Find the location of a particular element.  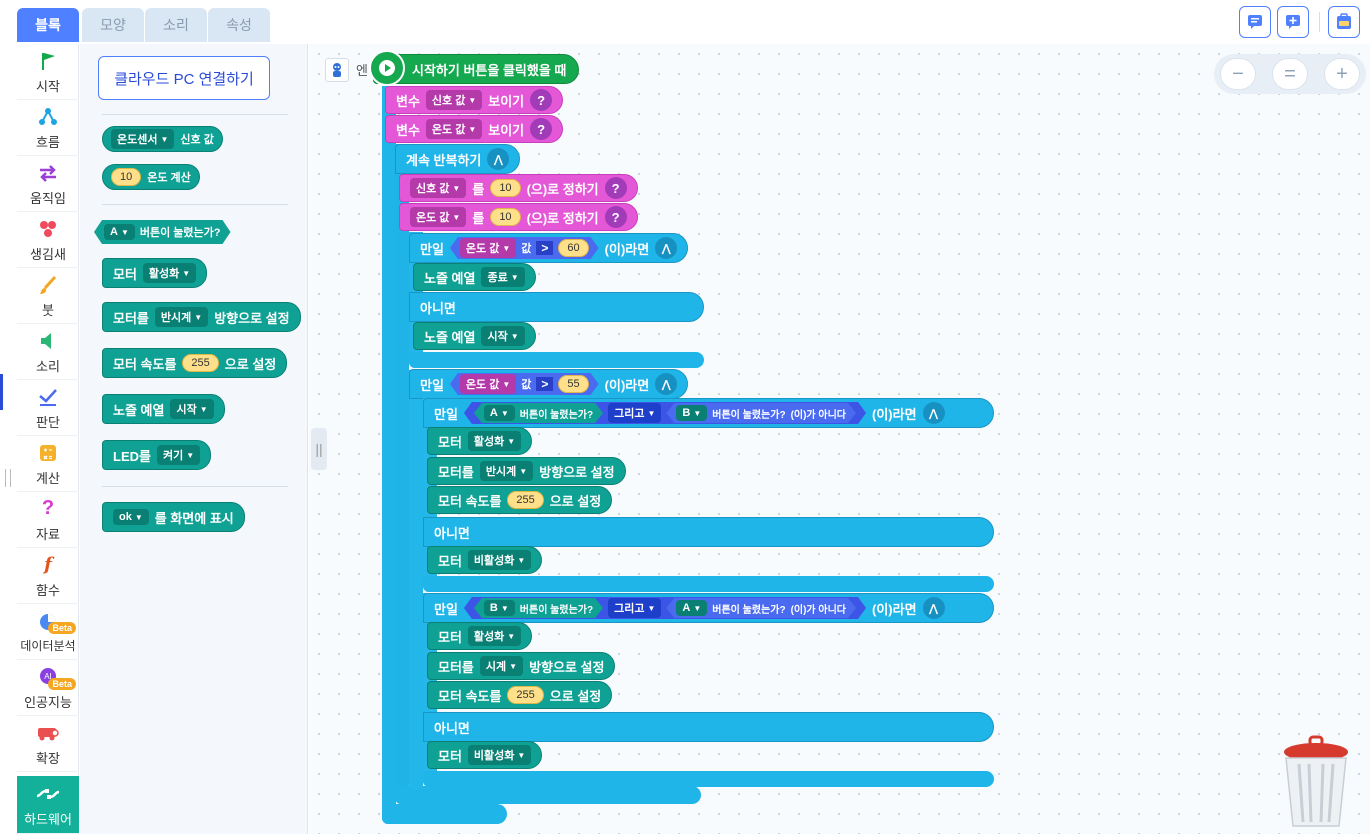

tab-shapes: 모양 is located at coordinates (113, 25).